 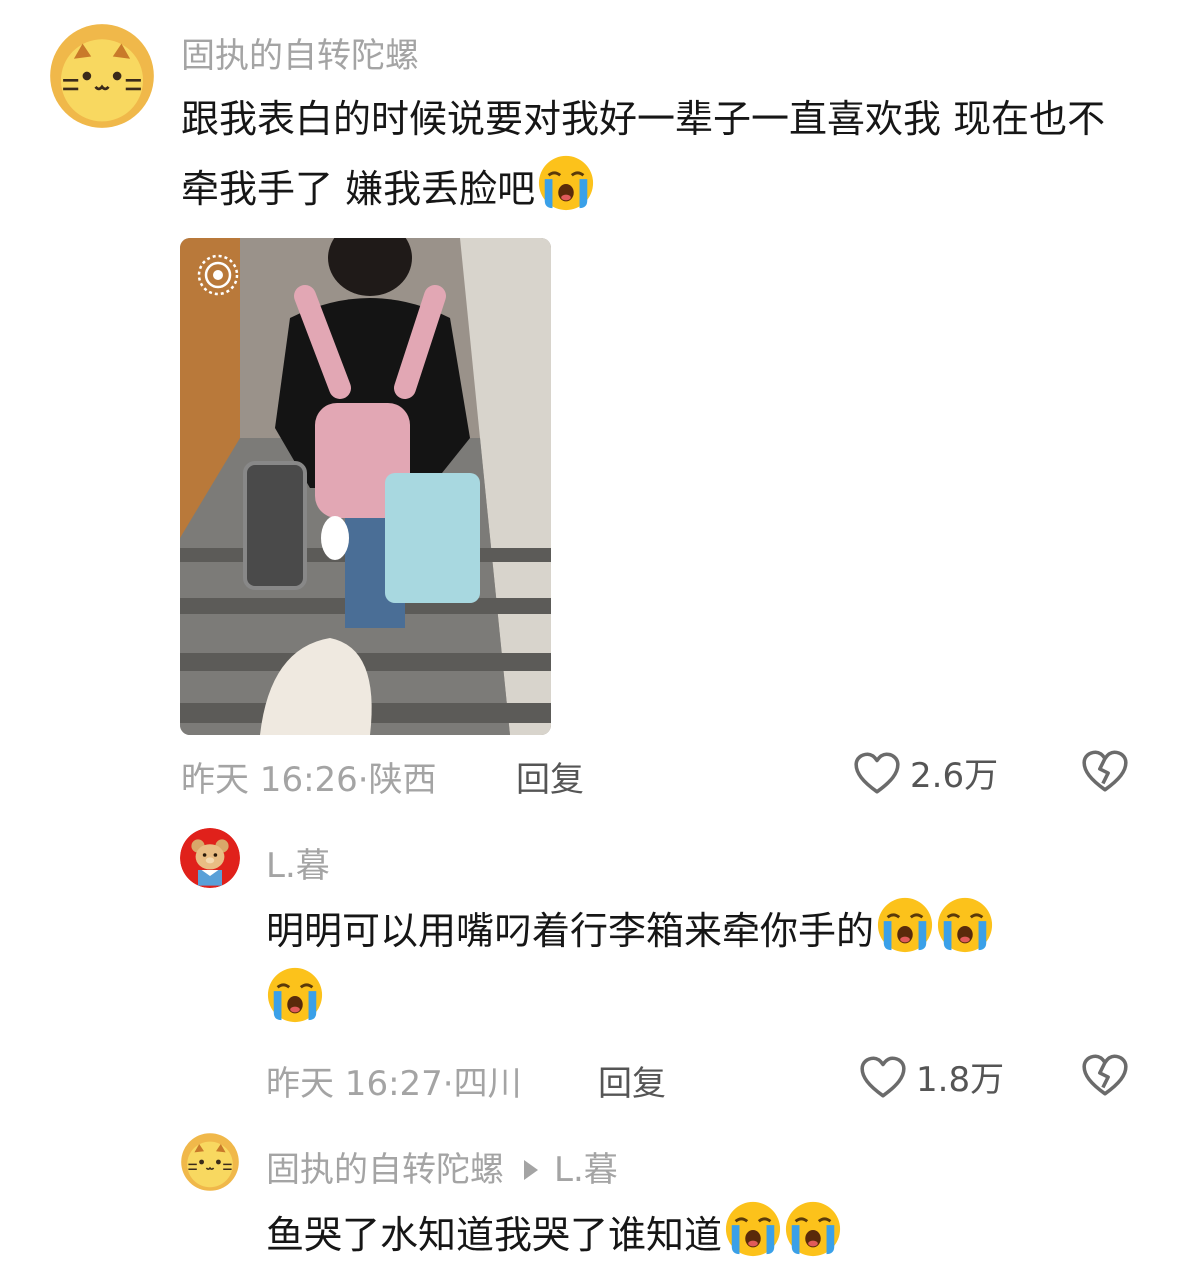 I want to click on comment-text: 跟我表白的时候说要对我好一辈子一直喜欢我 现在也不牵我手了 嫌我丢脸吧, so click(x=661, y=154).